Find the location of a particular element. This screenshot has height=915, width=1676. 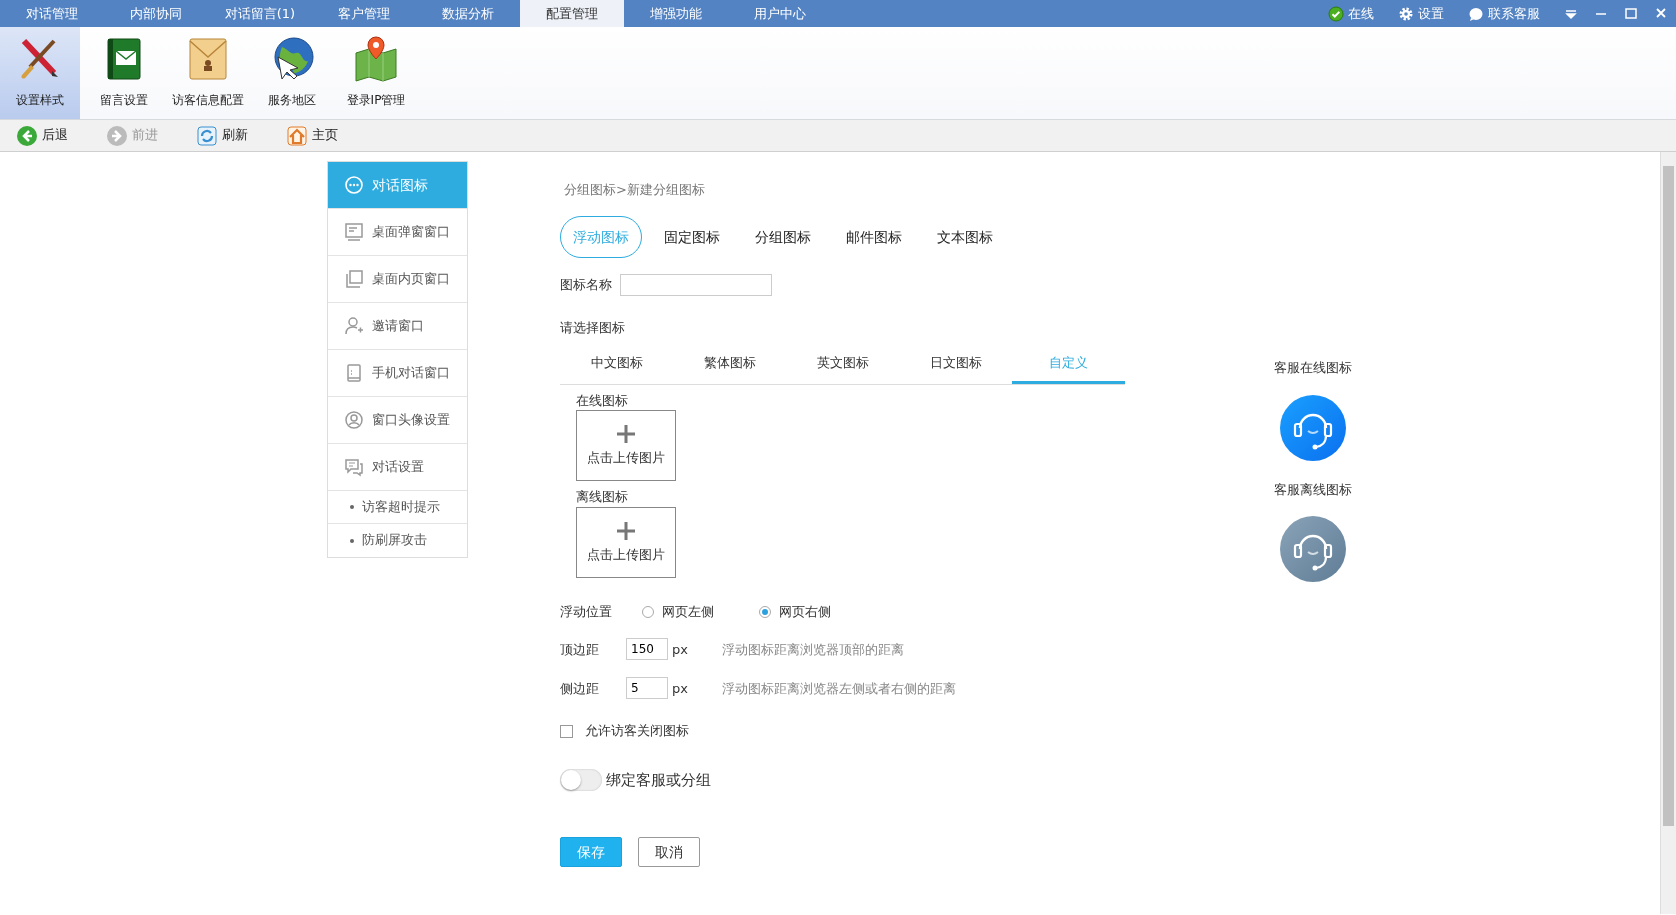

ribbon-button: 访客信息配置 is located at coordinates (208, 73).